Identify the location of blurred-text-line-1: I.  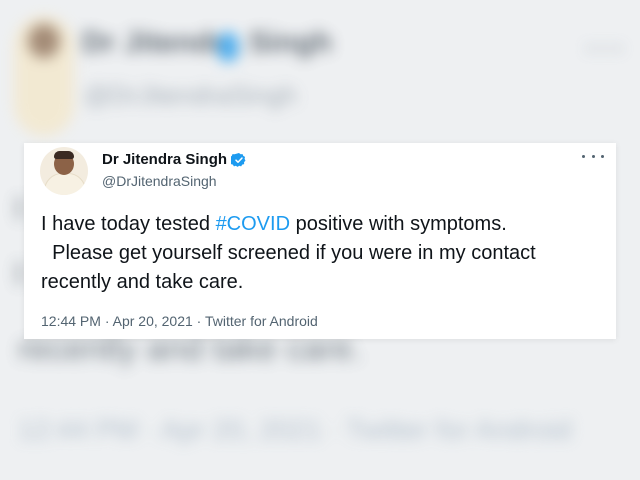
(19, 209).